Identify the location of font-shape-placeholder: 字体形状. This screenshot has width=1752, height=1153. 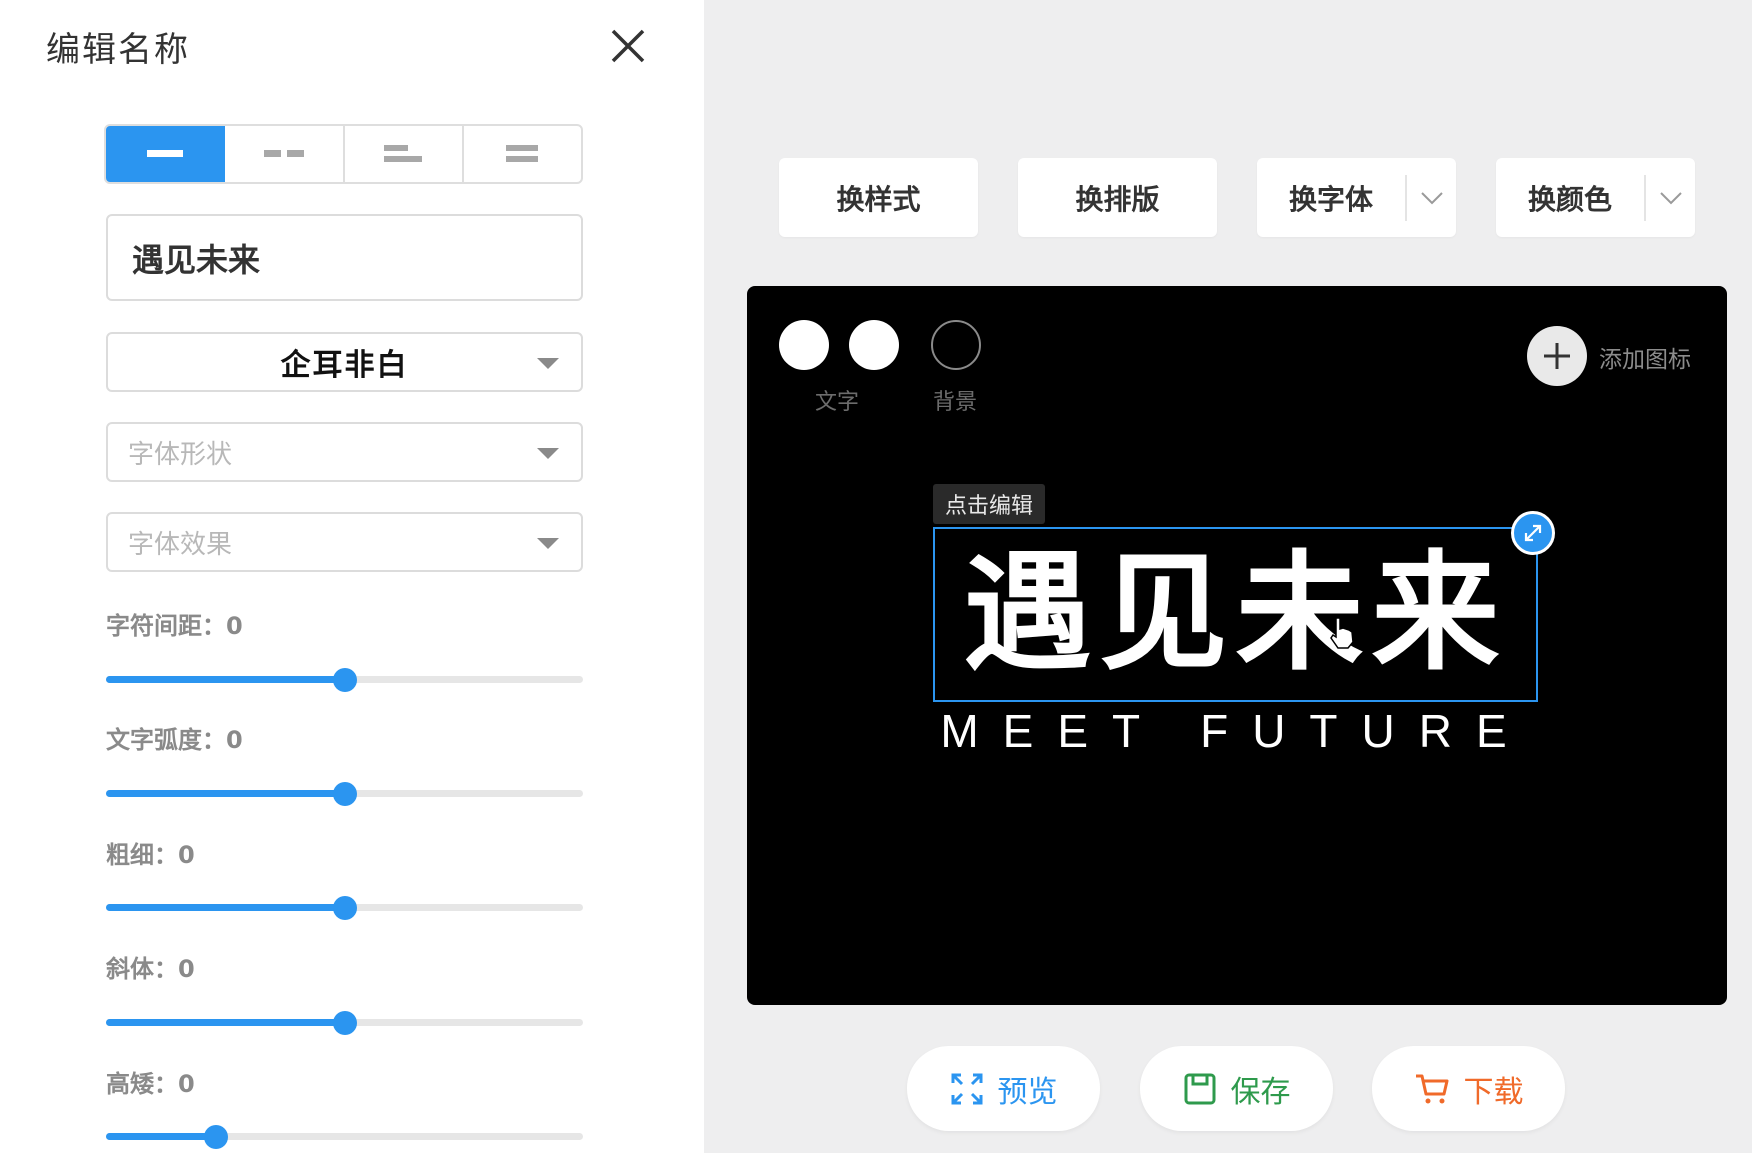
(180, 454).